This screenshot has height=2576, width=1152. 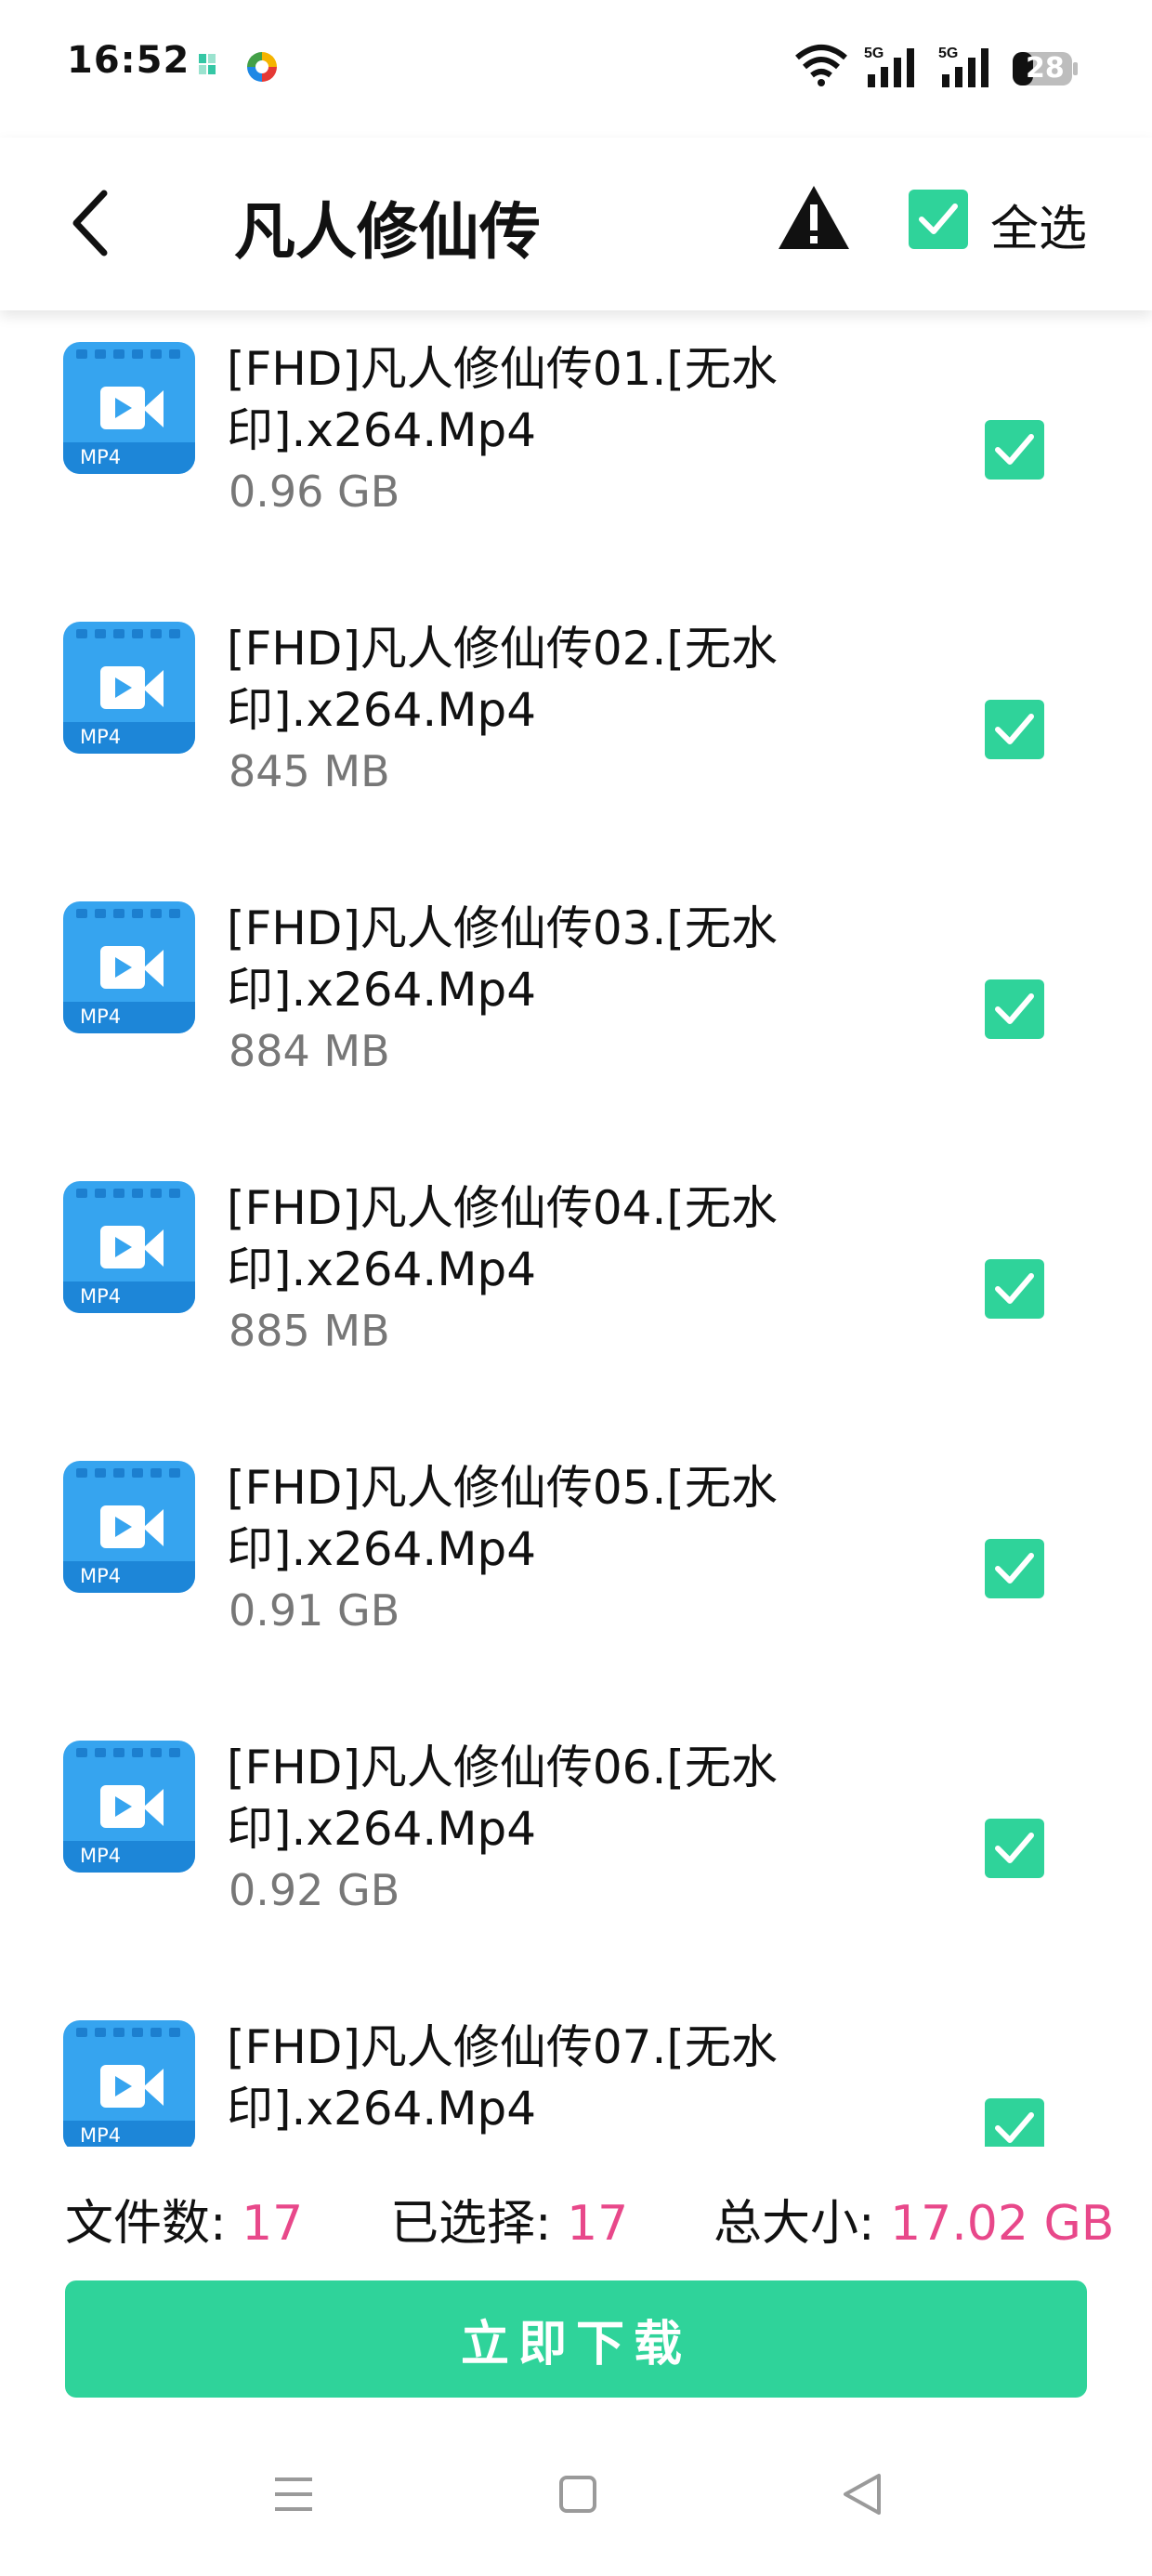 I want to click on list-item: MP4 [FHD]凡人修仙传02.[无水印].x264.Mp4 845 MB, so click(x=576, y=730).